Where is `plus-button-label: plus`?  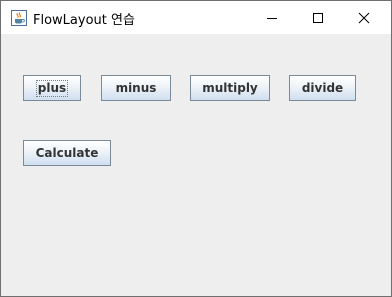
plus-button-label: plus is located at coordinates (52, 88).